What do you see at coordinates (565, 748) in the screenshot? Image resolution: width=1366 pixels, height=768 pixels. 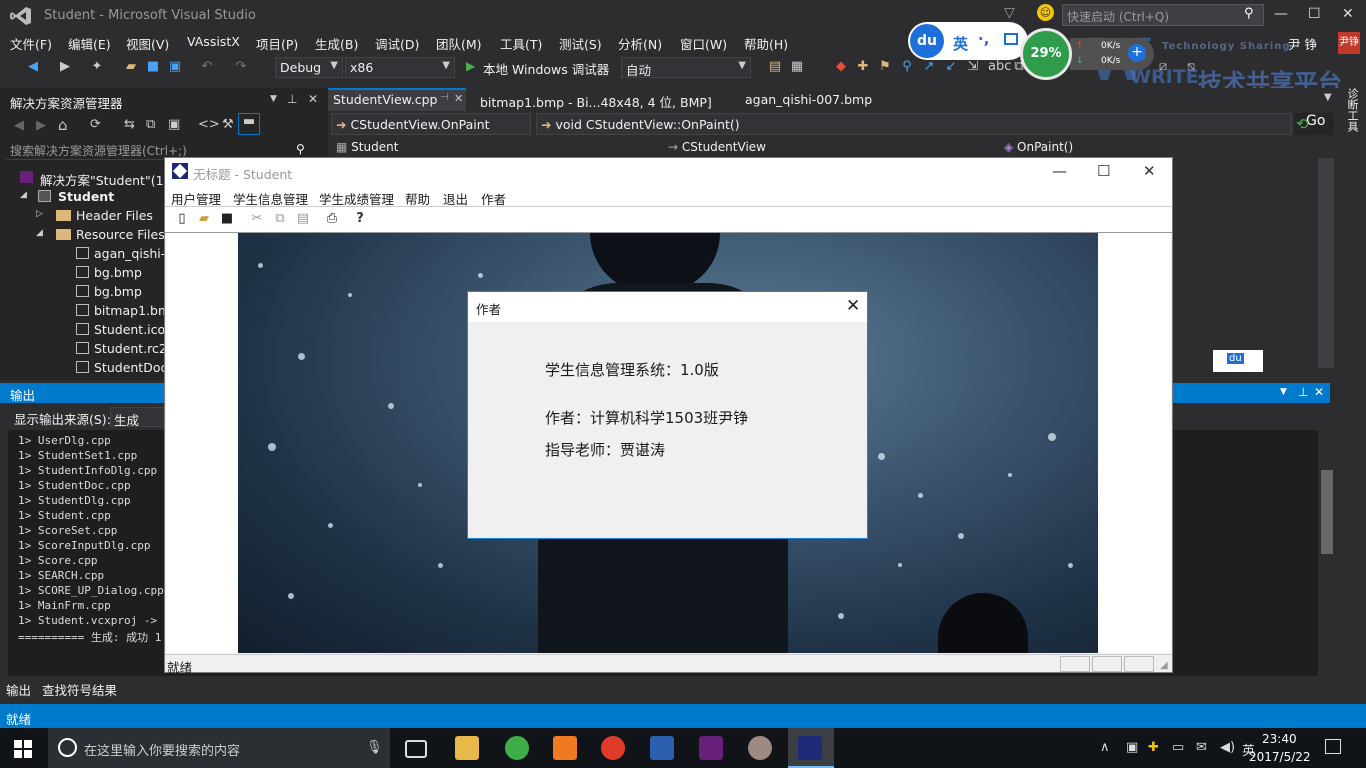 I see `pdf-reader-icon` at bounding box center [565, 748].